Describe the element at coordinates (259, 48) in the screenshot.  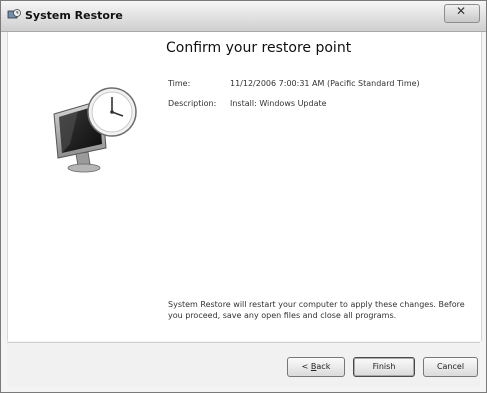
I see `page-title: Confirm your restore point` at that location.